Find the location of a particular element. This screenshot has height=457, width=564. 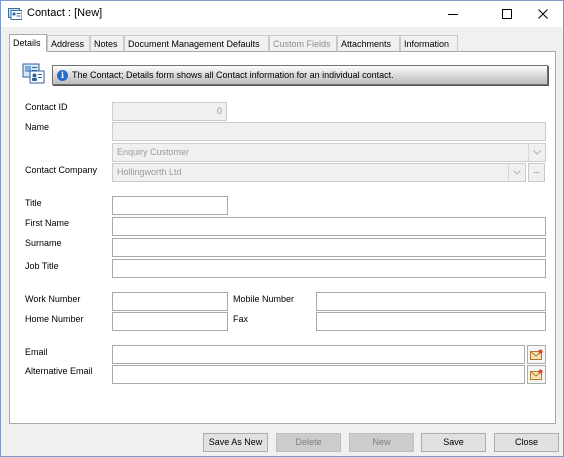

fax-label: Fax is located at coordinates (241, 319).